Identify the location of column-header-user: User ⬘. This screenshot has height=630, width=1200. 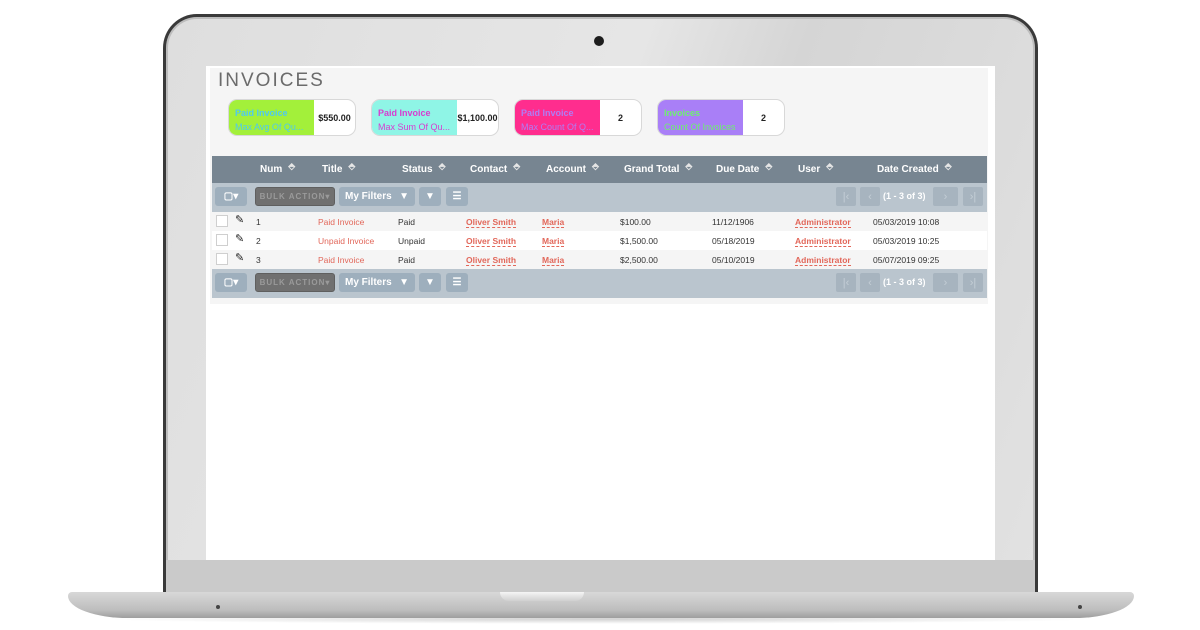
(815, 168).